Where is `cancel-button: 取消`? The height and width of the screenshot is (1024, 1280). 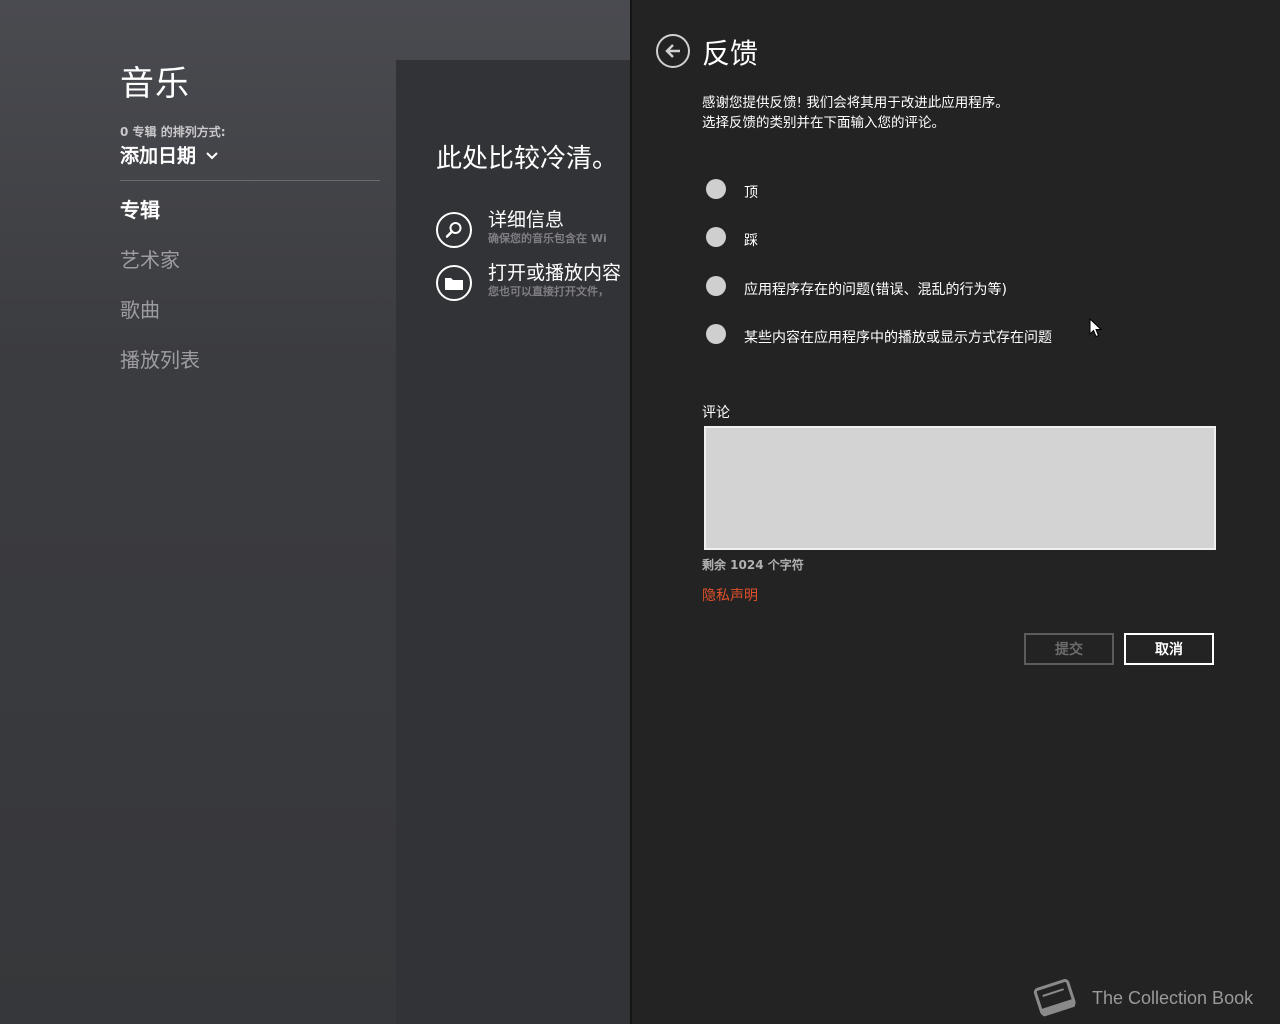 cancel-button: 取消 is located at coordinates (1169, 649).